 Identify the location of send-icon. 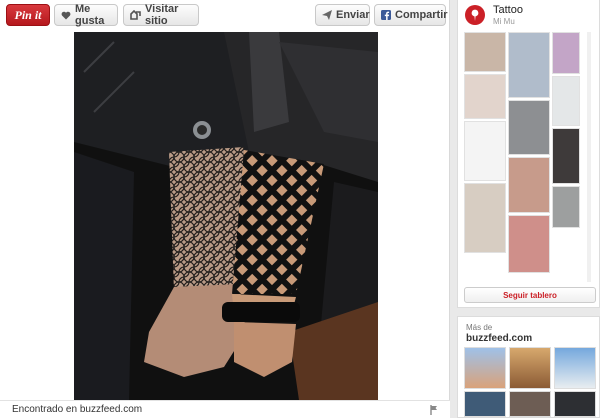
(327, 15).